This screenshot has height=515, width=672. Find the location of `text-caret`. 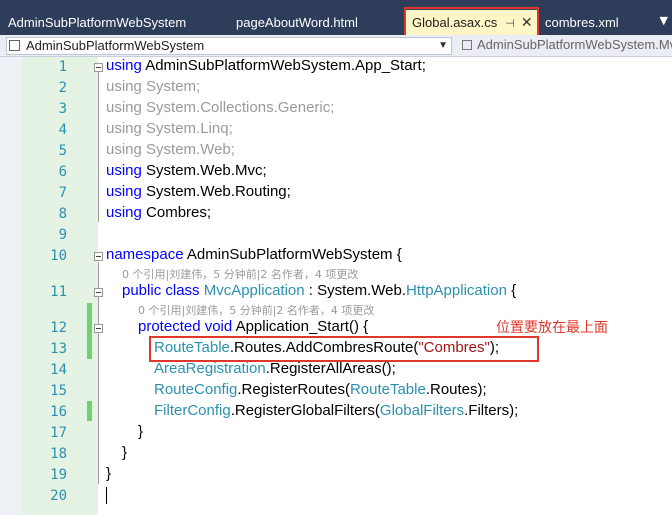

text-caret is located at coordinates (106, 495).